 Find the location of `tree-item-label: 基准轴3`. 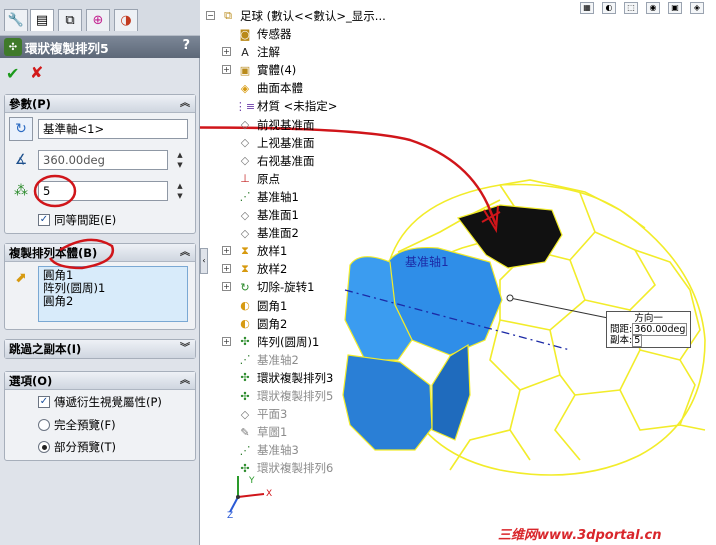

tree-item-label: 基准轴3 is located at coordinates (278, 450).